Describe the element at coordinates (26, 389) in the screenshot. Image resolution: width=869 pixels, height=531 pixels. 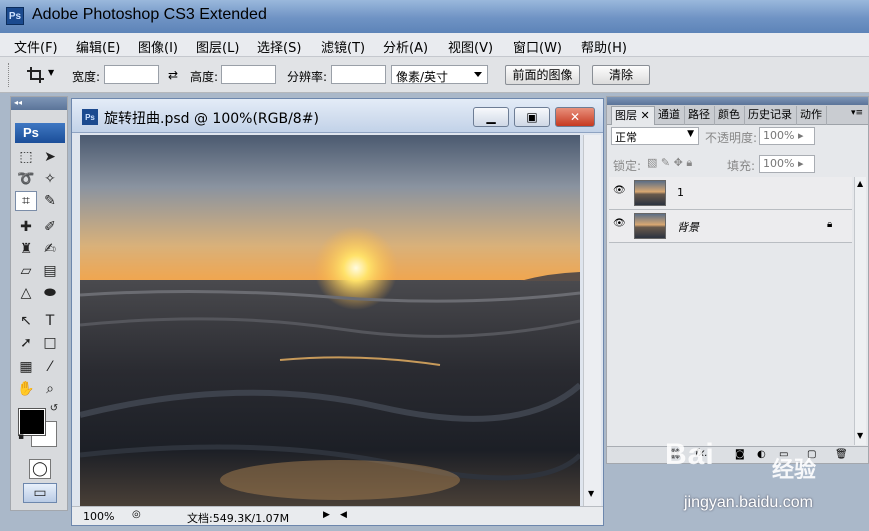
I see `hand-tool-icon: ✋` at that location.